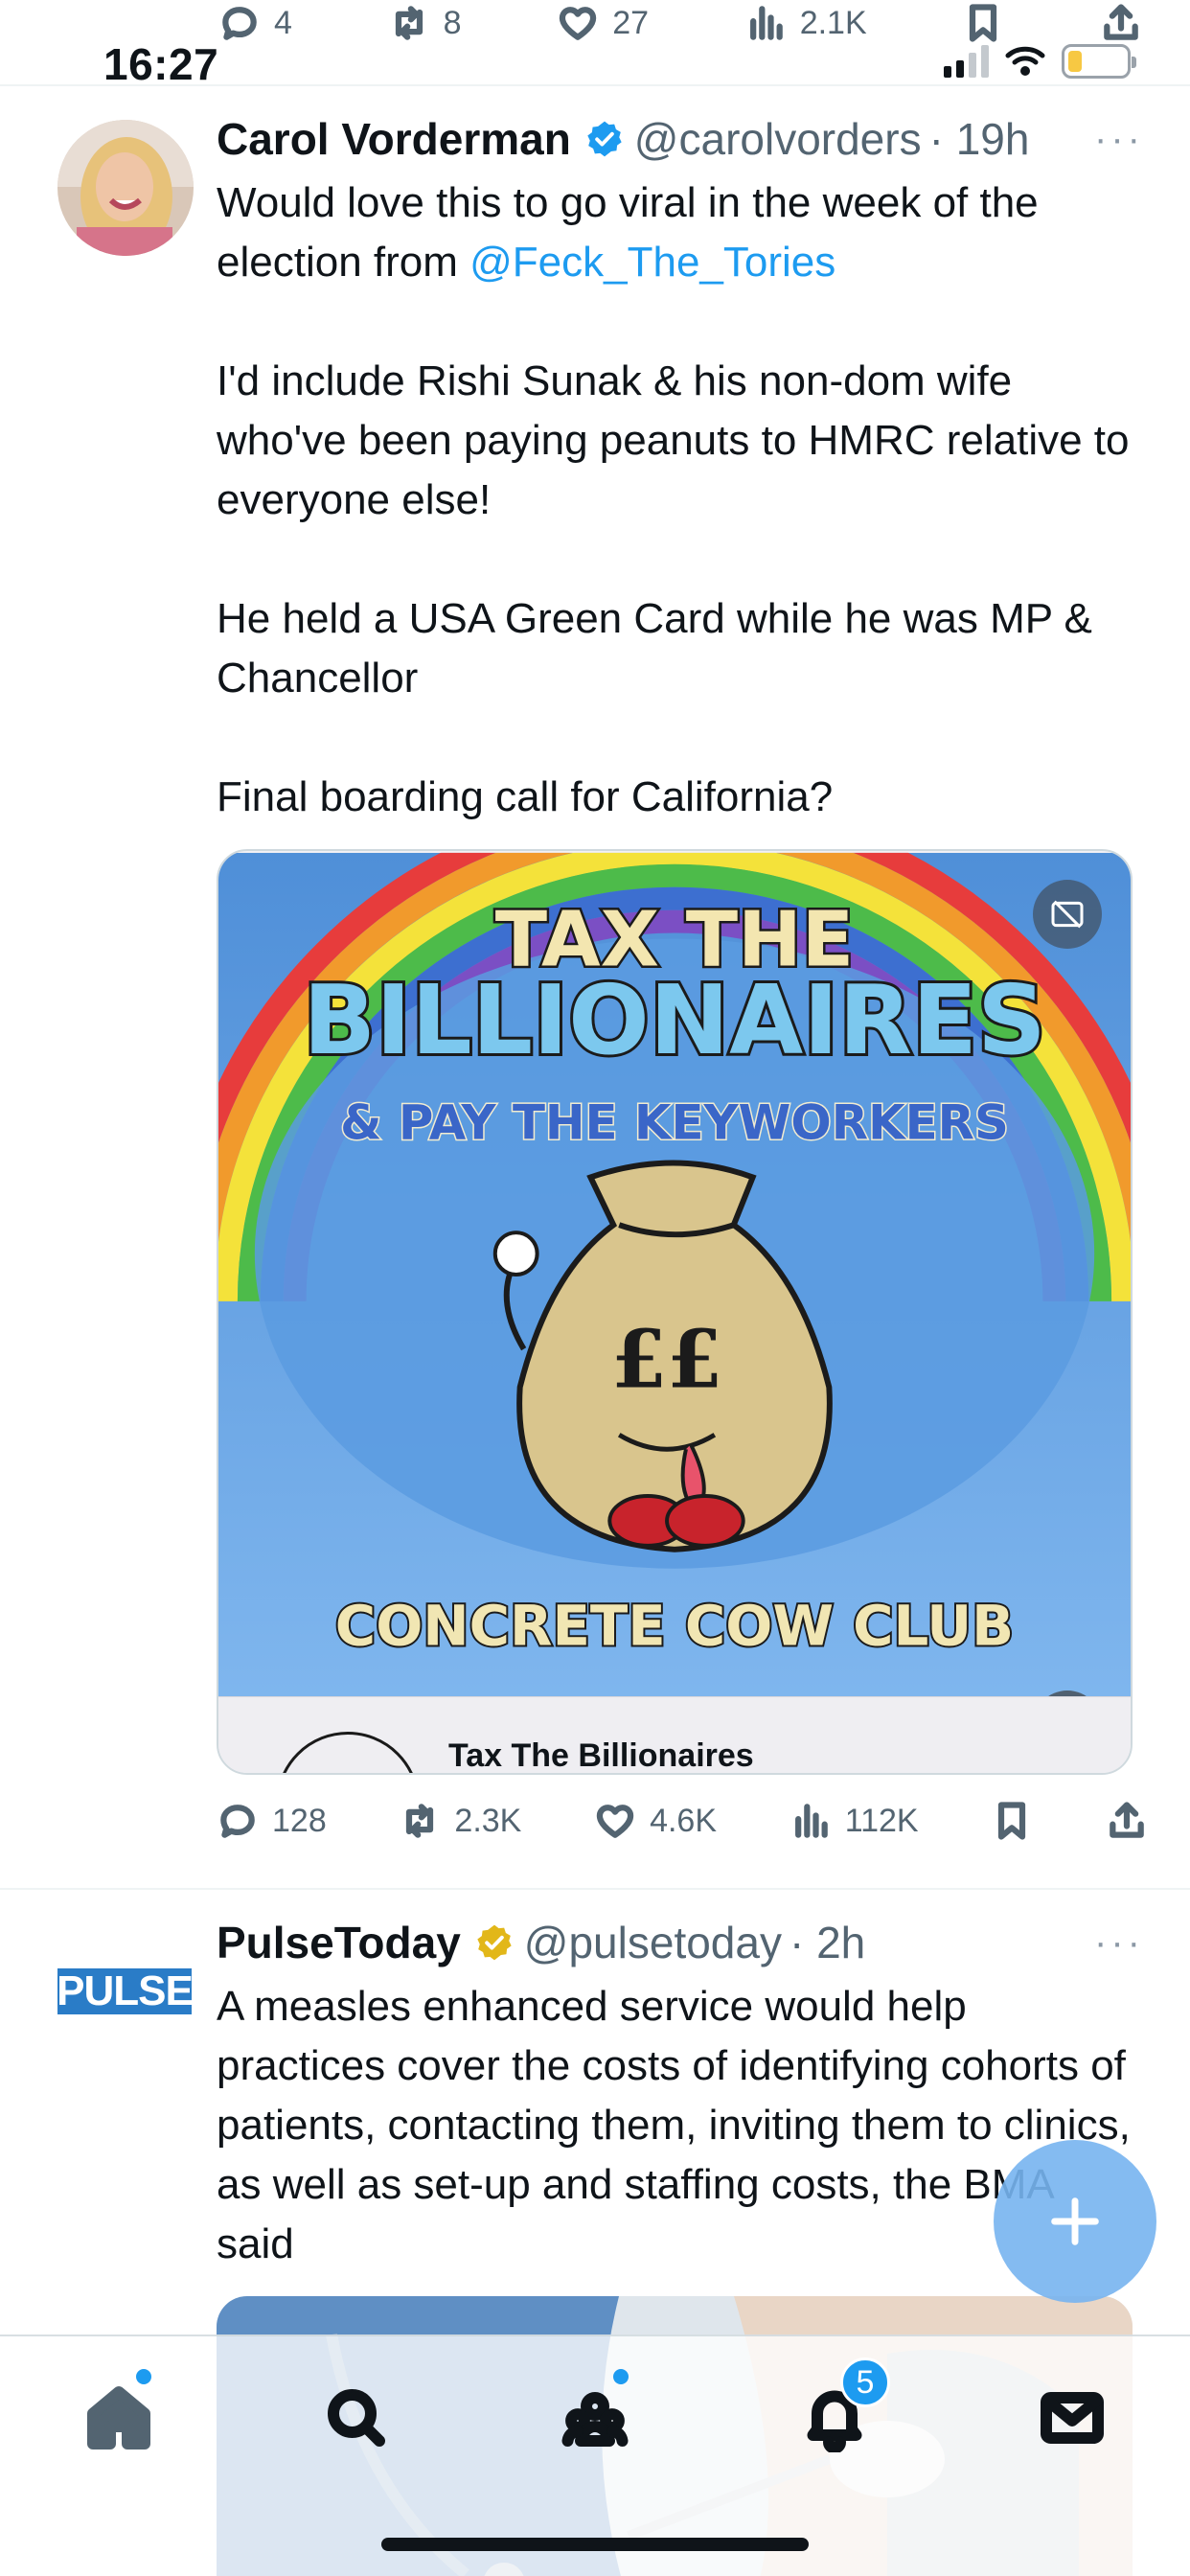 This screenshot has width=1190, height=2576. Describe the element at coordinates (674, 1625) in the screenshot. I see `media-club: CONCRETE COW CLUB` at that location.